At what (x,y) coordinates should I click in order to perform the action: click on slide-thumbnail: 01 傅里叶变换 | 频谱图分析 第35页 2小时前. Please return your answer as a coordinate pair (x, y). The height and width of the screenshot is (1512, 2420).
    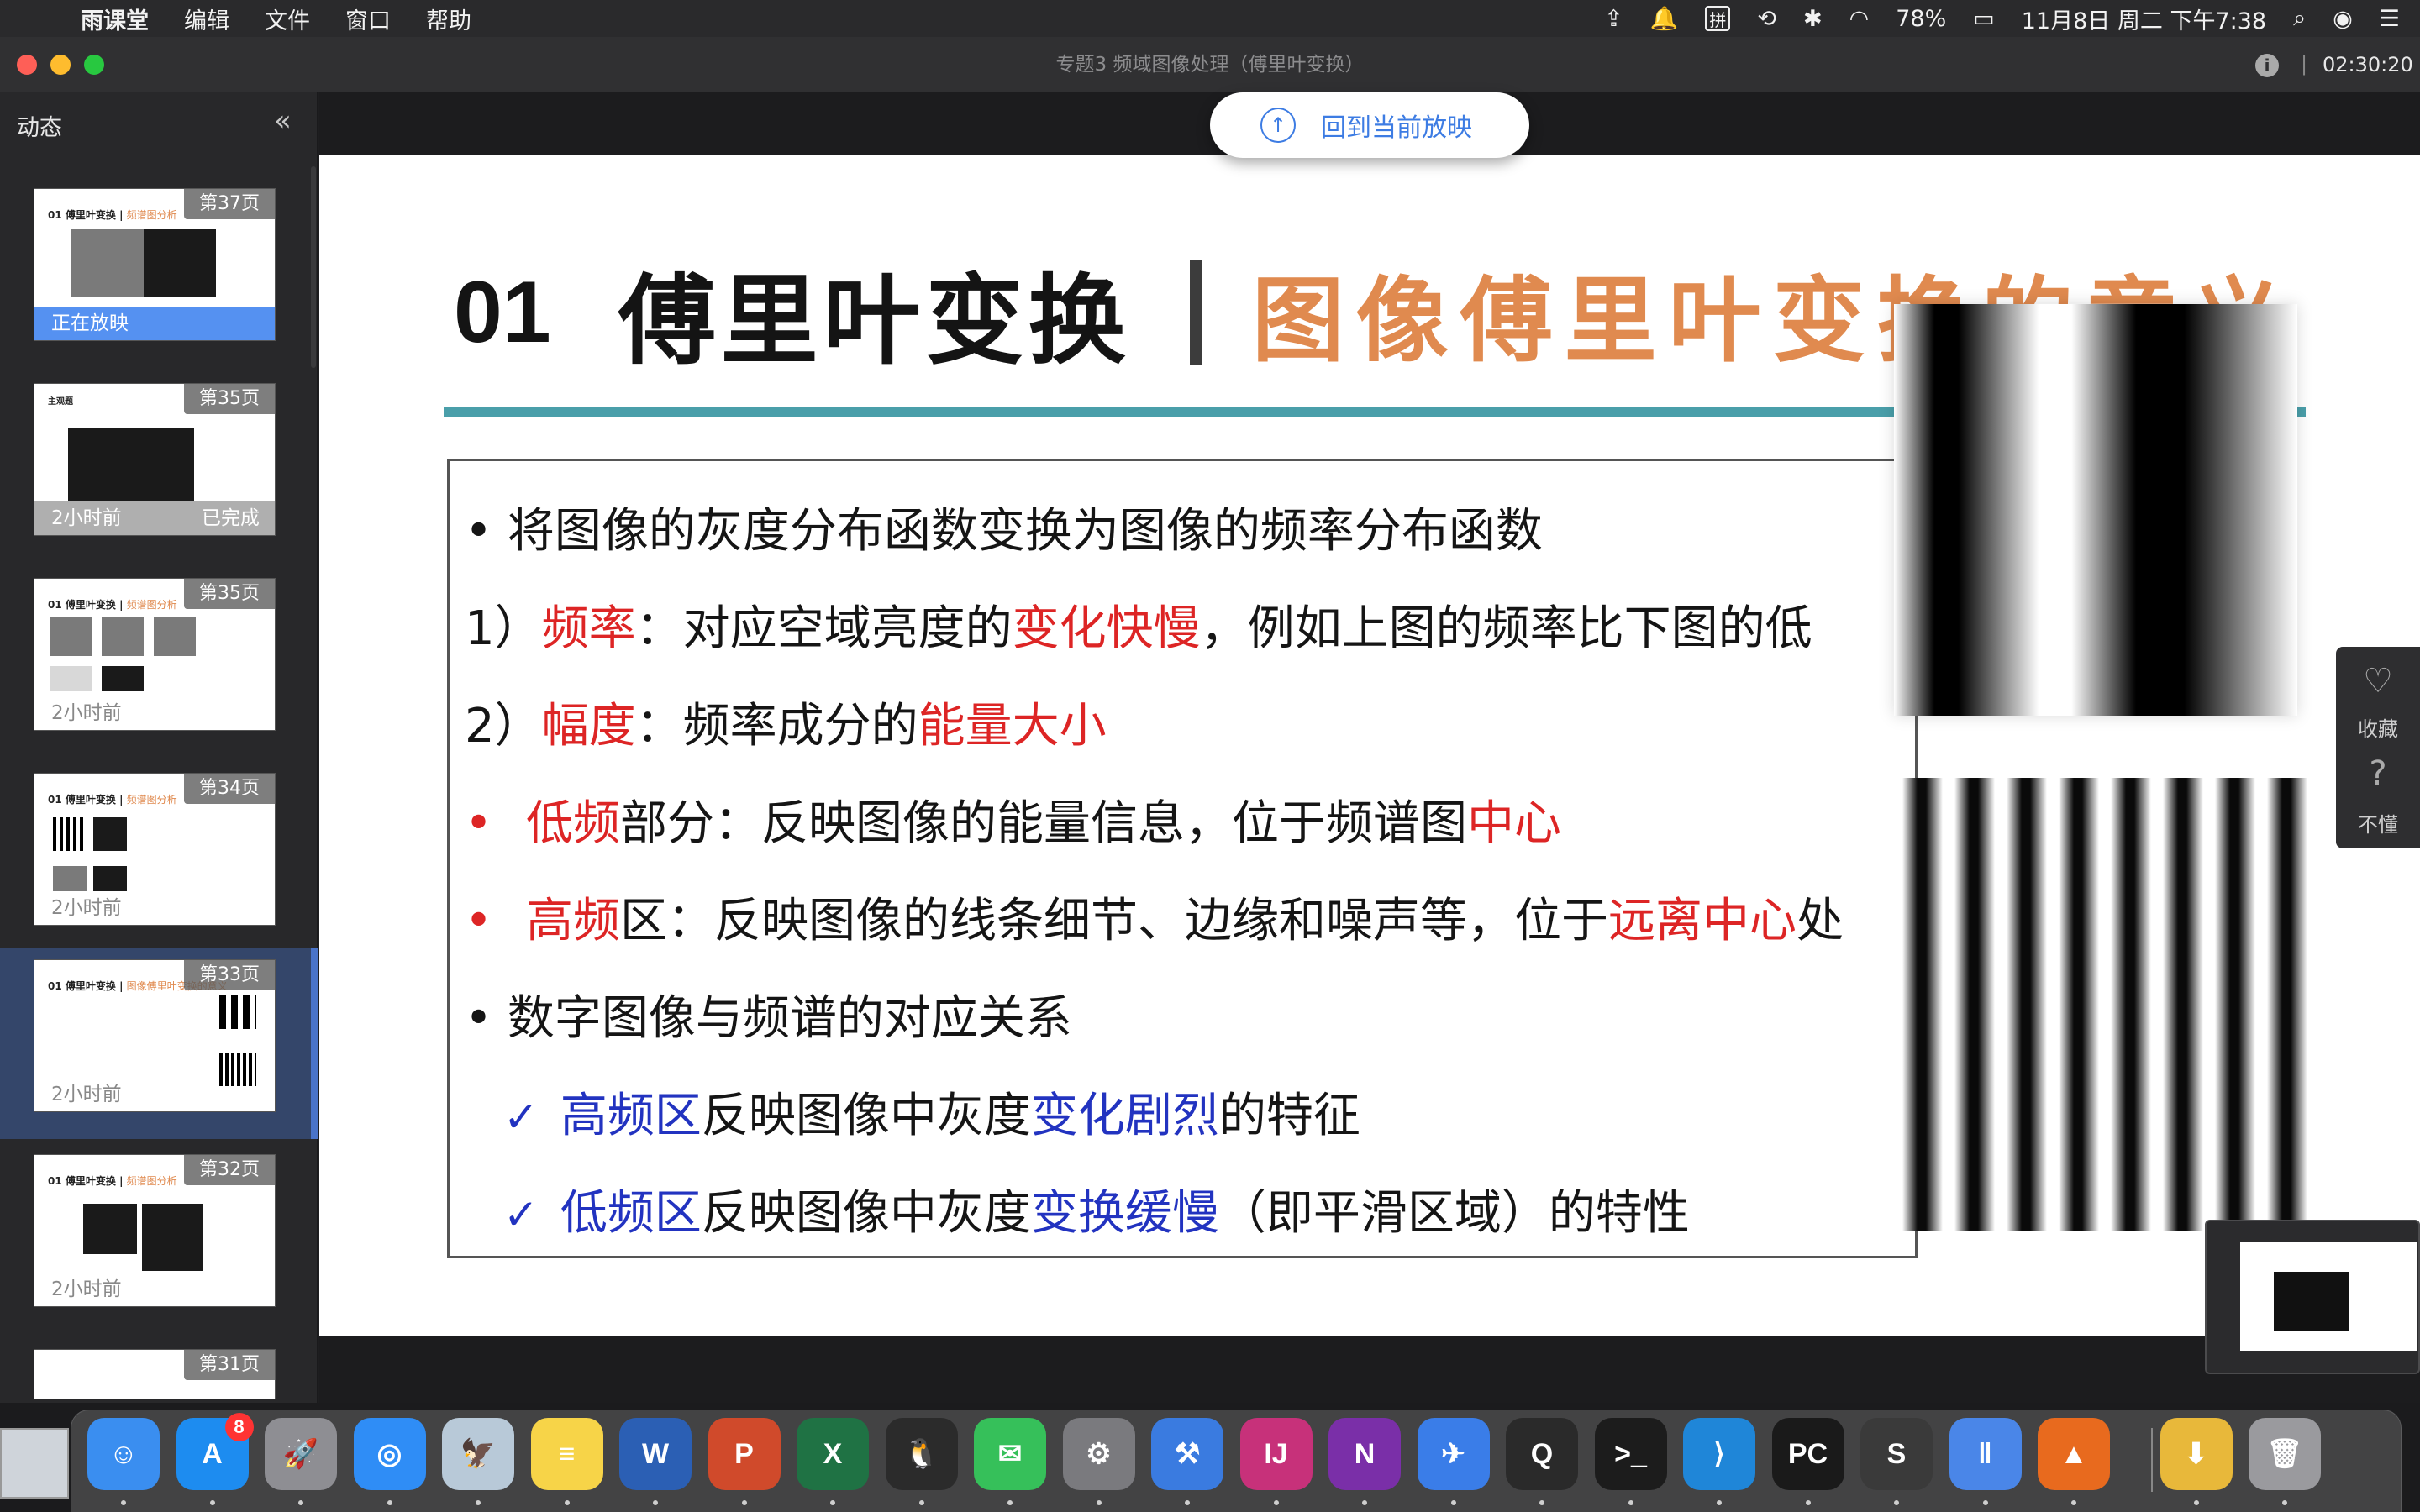
    Looking at the image, I should click on (155, 654).